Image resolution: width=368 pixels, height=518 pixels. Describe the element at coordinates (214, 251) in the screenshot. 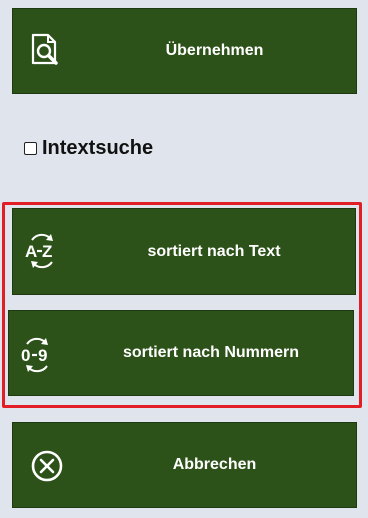

I see `sort-by-text-label: sortiert nach Text` at that location.